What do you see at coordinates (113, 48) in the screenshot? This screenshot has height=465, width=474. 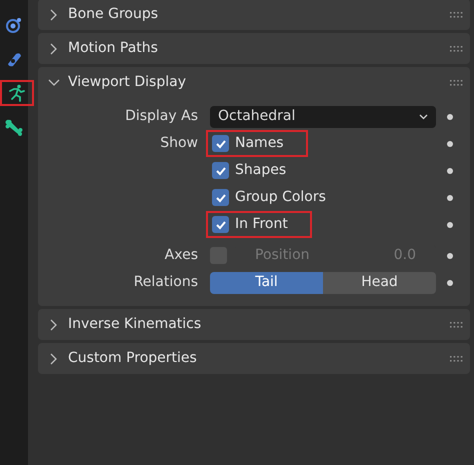 I see `panel-title: Motion Paths` at bounding box center [113, 48].